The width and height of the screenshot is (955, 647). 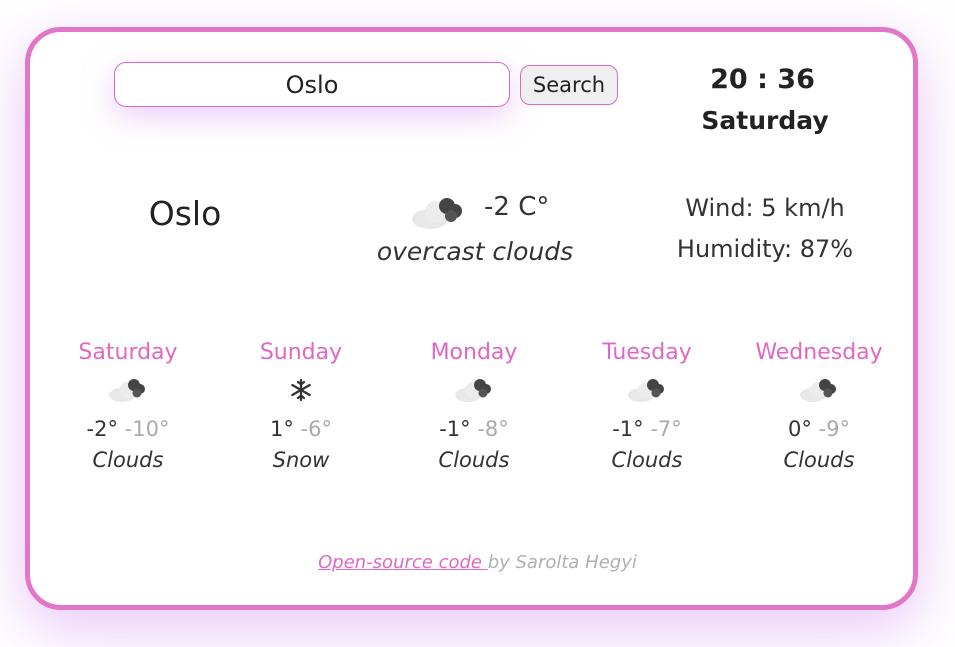 What do you see at coordinates (799, 429) in the screenshot?
I see `forecast-max-temp: 0°` at bounding box center [799, 429].